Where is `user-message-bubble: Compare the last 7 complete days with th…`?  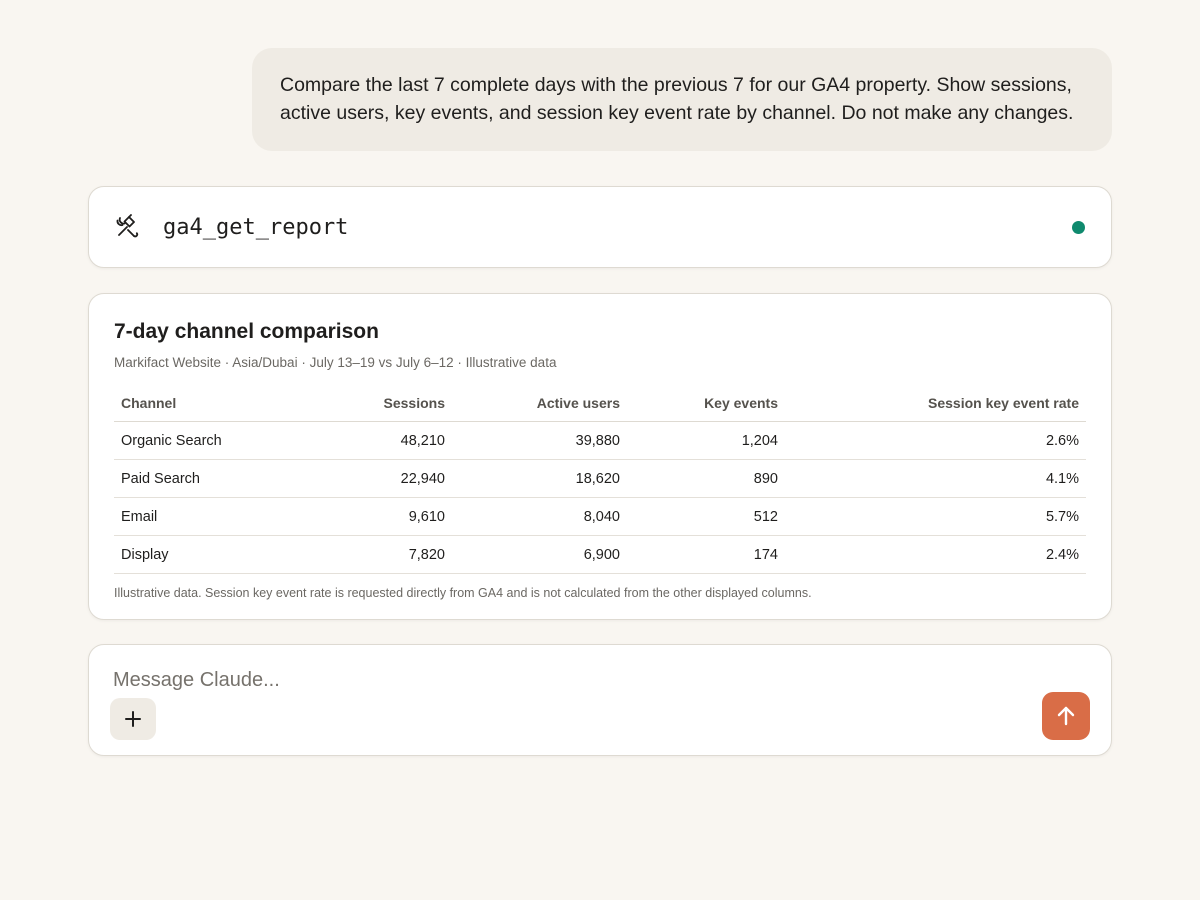
user-message-bubble: Compare the last 7 complete days with th… is located at coordinates (682, 99).